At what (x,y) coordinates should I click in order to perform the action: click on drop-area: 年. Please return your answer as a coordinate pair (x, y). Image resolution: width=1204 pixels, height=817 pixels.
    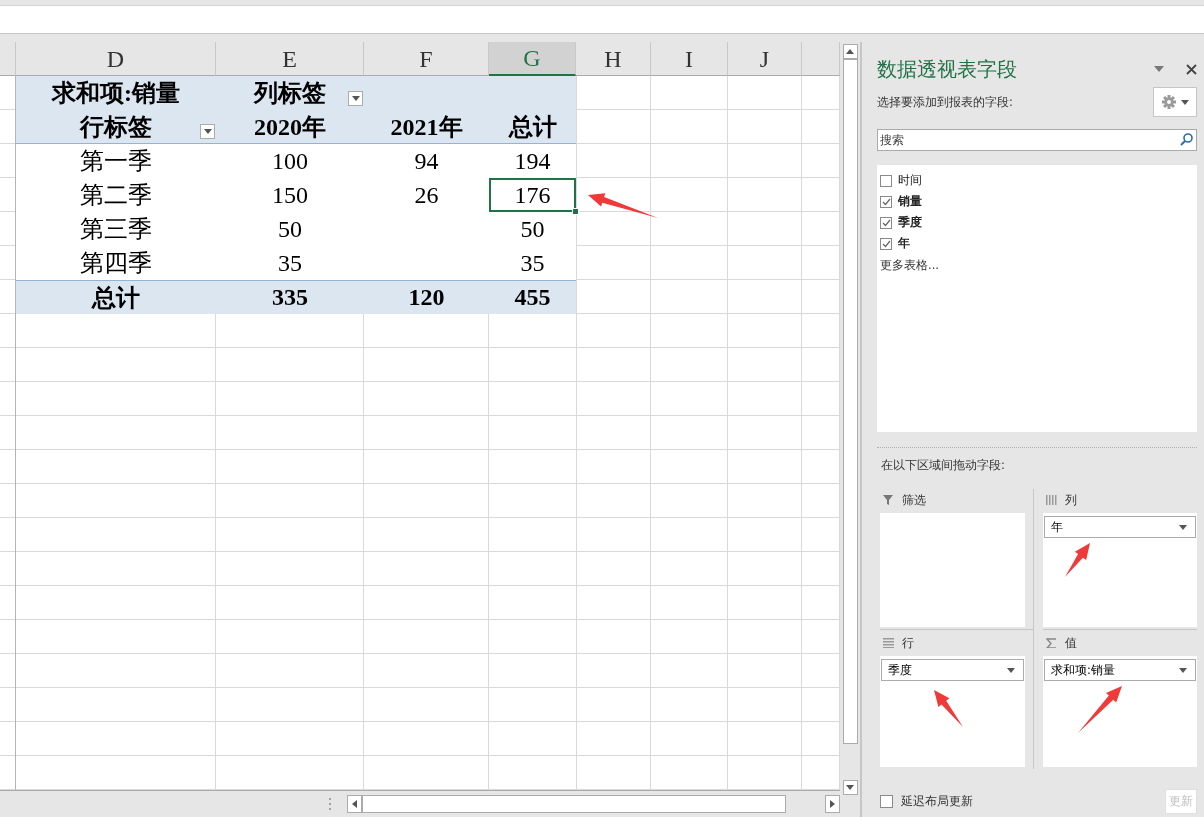
    Looking at the image, I should click on (1120, 570).